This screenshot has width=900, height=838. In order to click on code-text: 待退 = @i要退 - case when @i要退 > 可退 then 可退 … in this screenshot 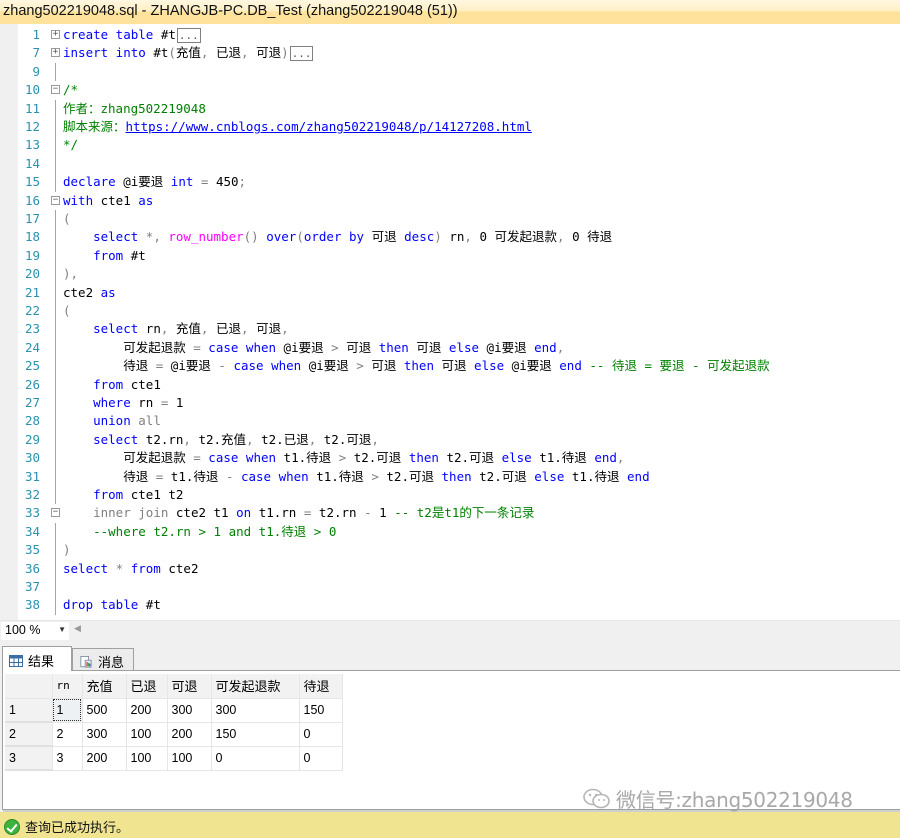, I will do `click(416, 366)`.